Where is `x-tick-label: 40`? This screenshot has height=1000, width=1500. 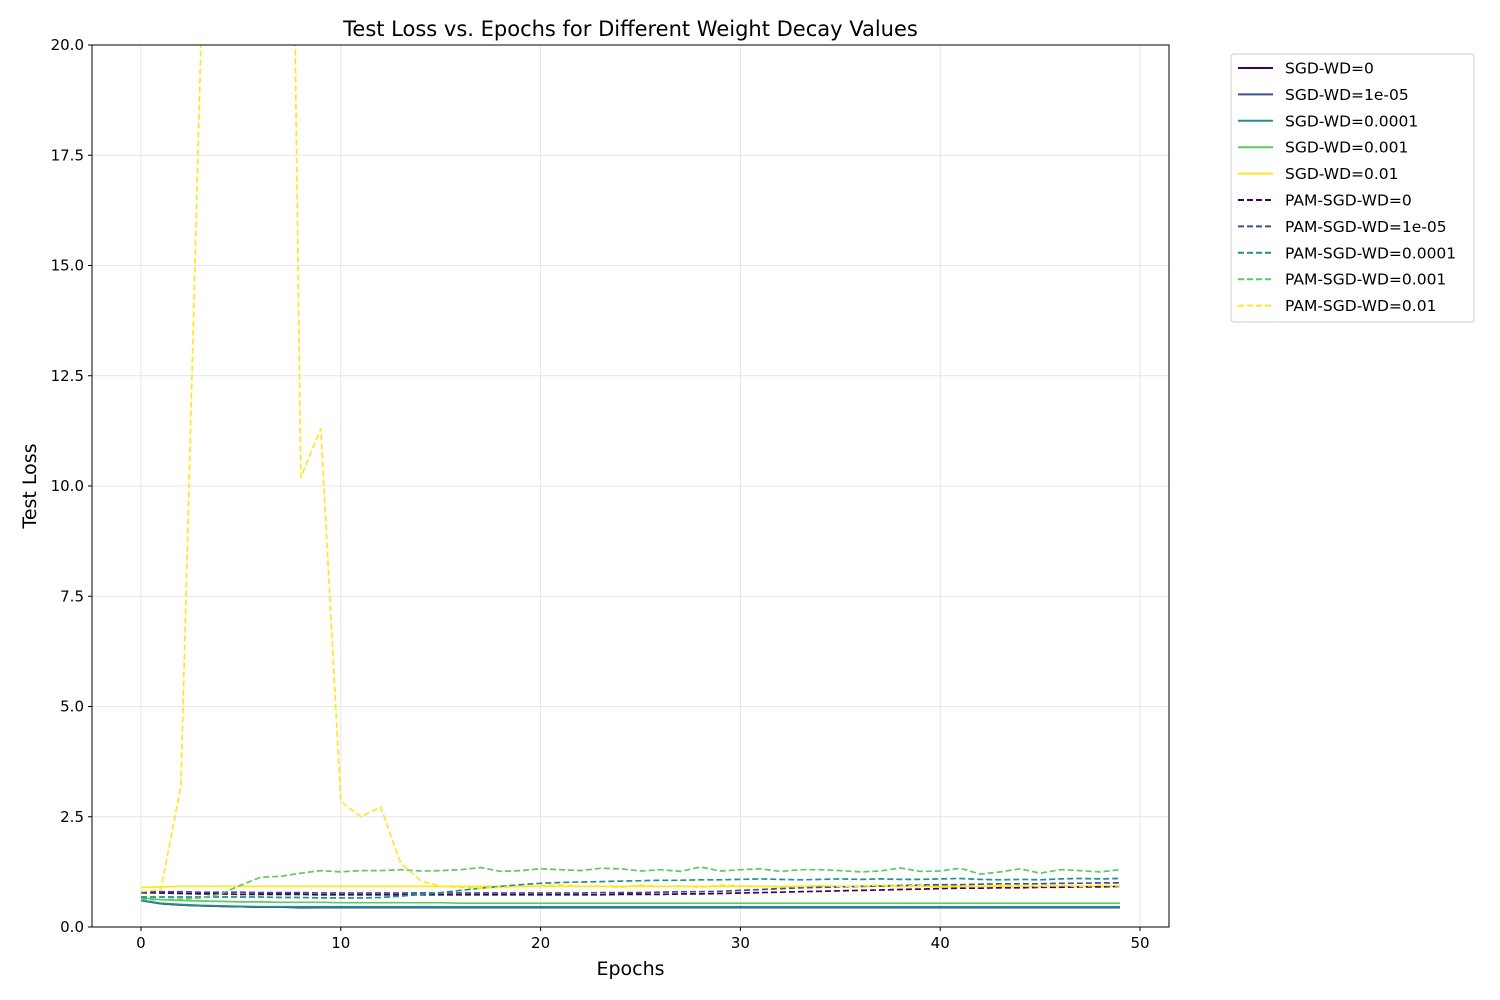 x-tick-label: 40 is located at coordinates (940, 943).